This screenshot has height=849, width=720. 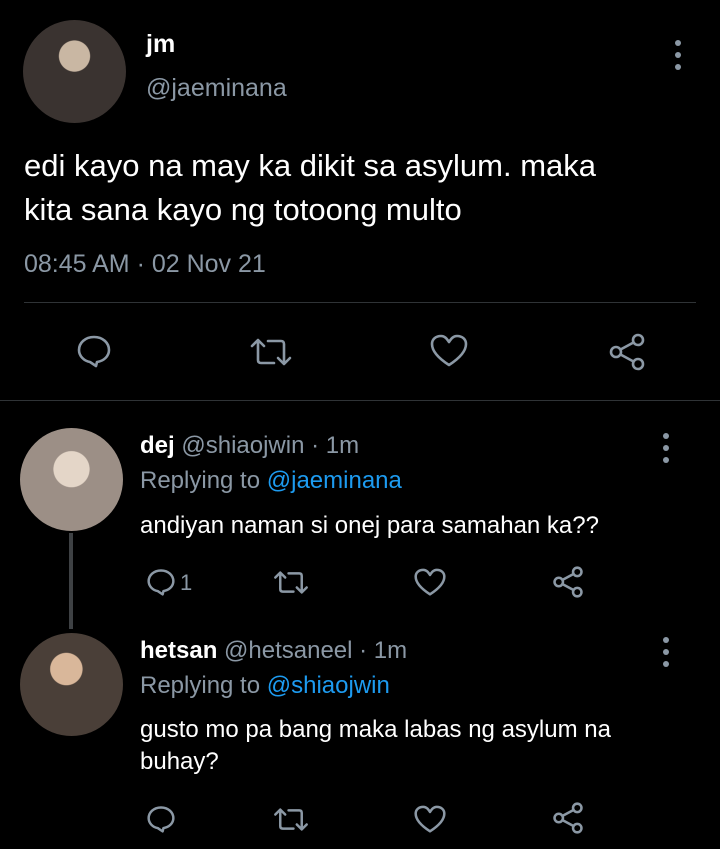 I want to click on reply-display-name: dej, so click(x=157, y=445).